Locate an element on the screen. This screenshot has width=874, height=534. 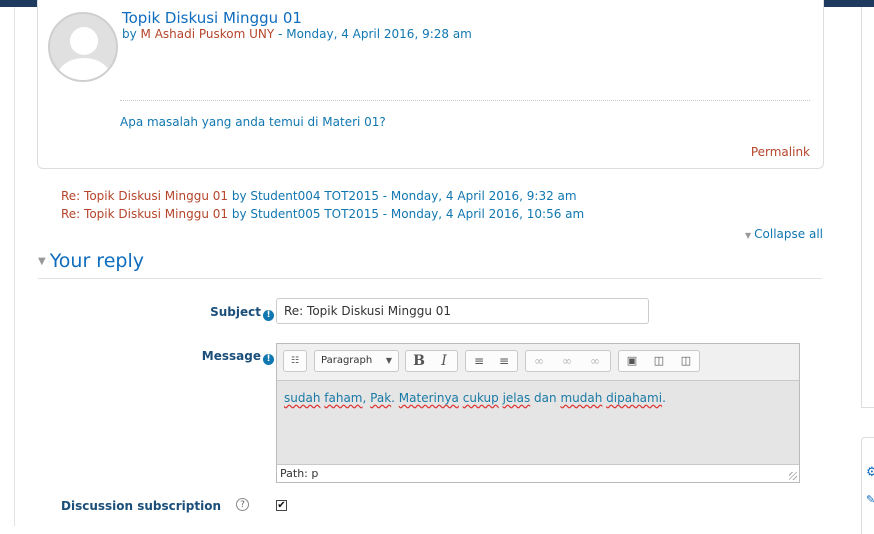
anchor-icon: ∞ is located at coordinates (595, 361).